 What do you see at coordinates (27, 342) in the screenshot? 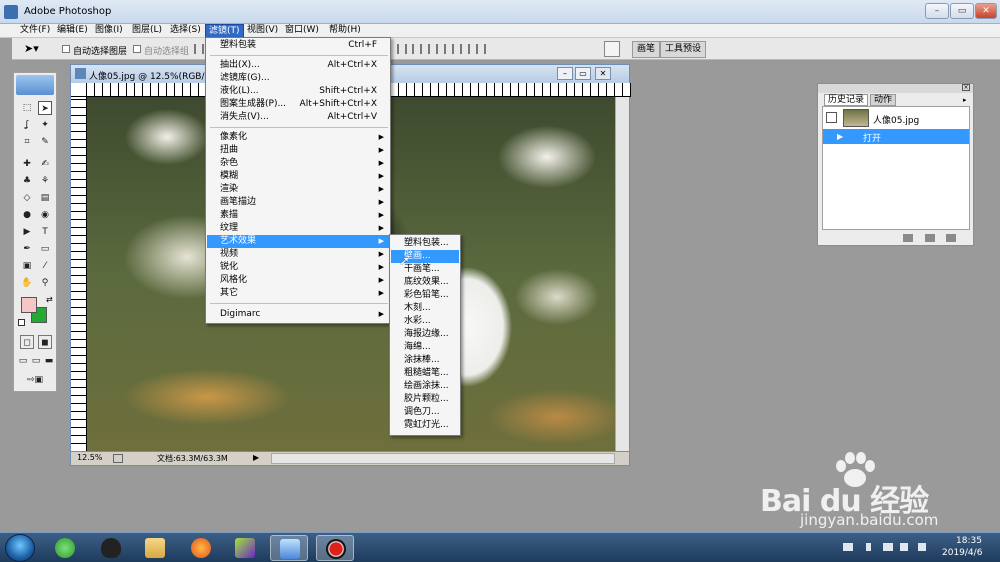
I see `standard-mode-icon: ◻` at bounding box center [27, 342].